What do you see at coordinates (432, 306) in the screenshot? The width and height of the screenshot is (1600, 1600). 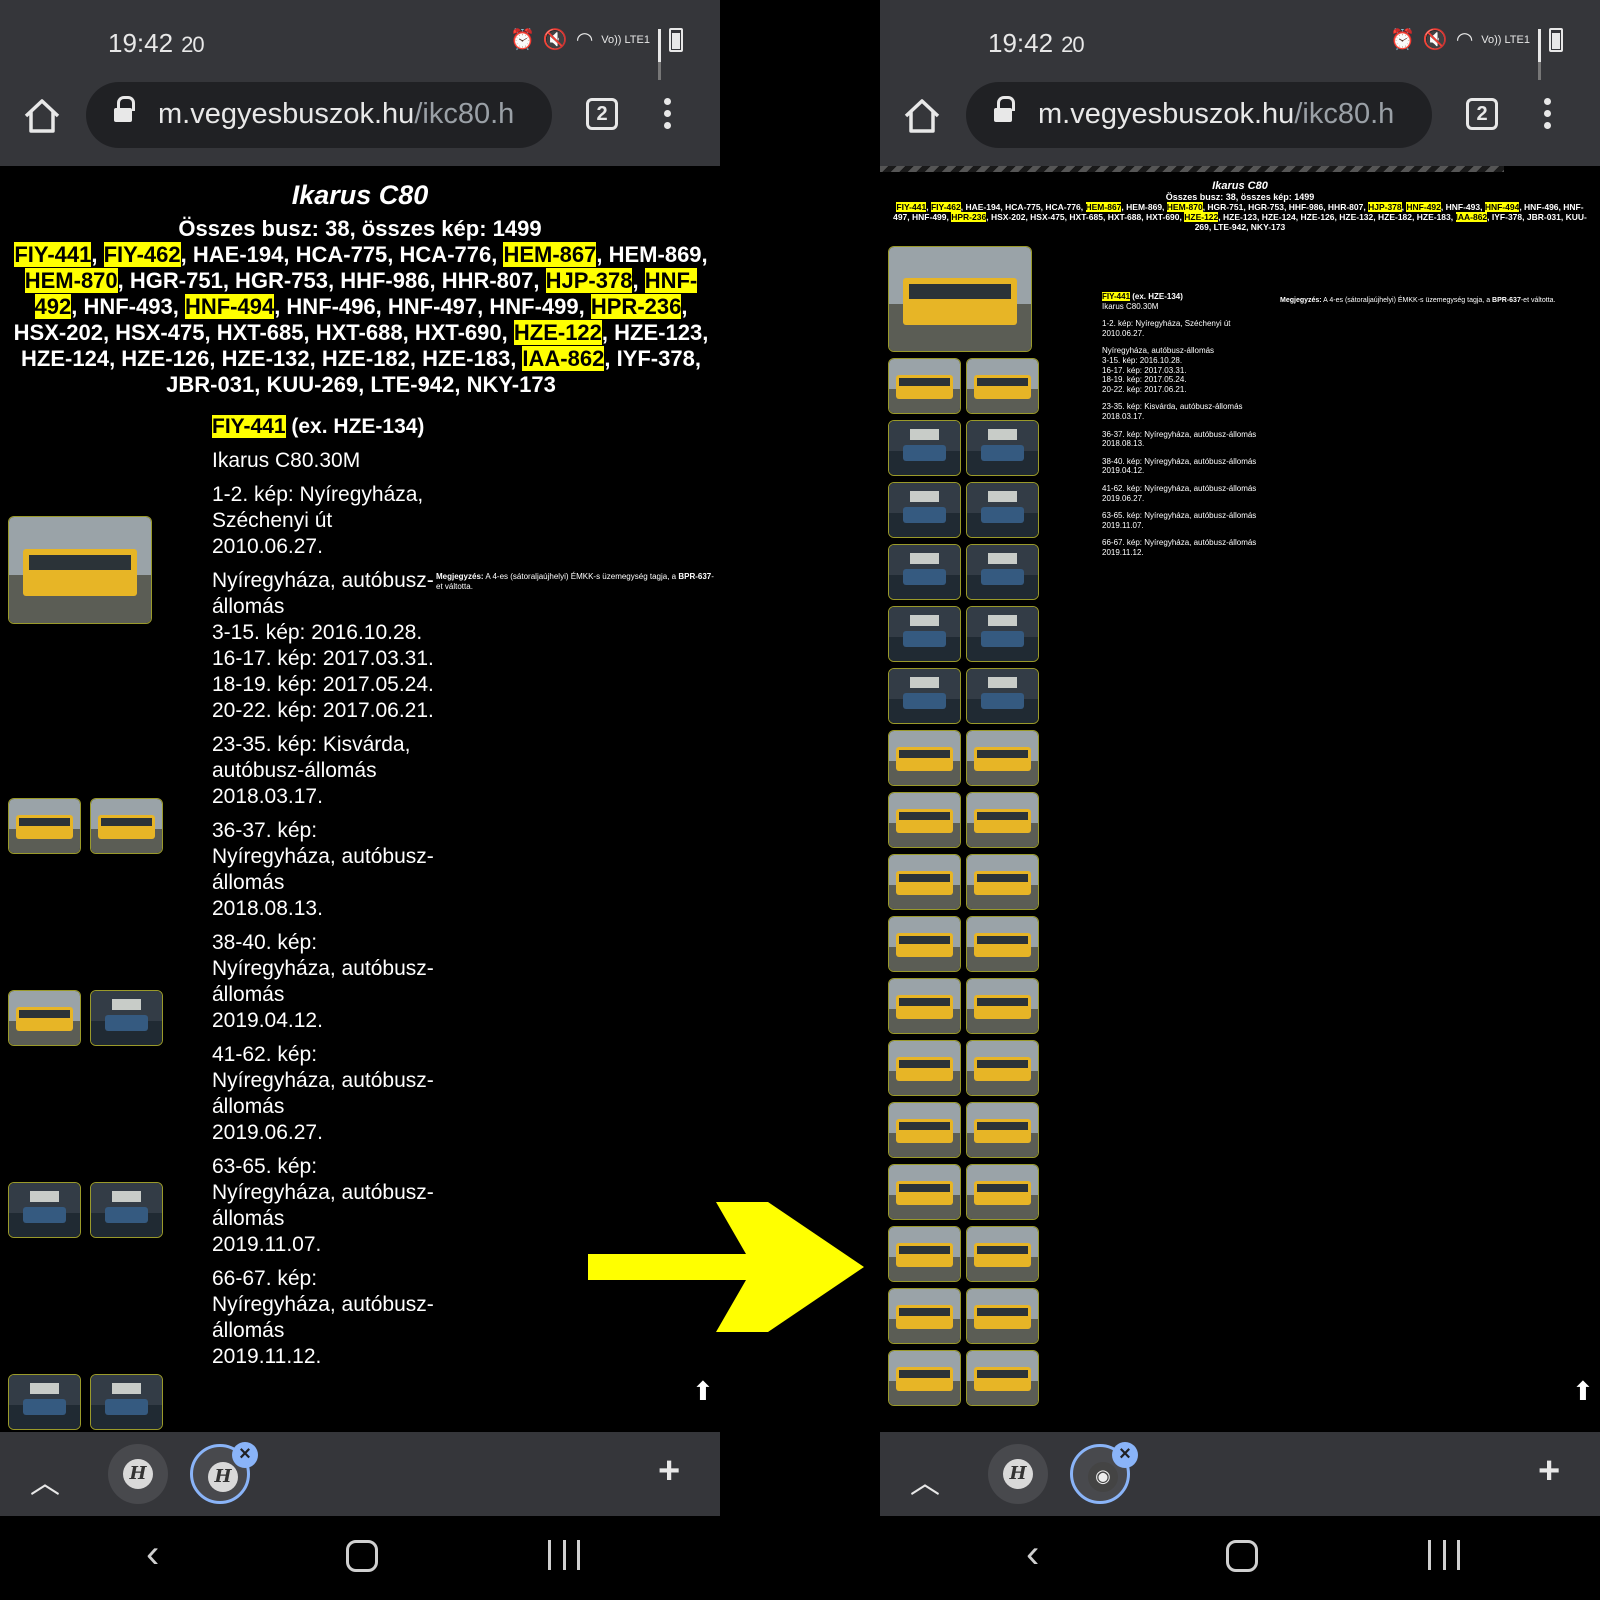 I see `plate-link: HNF-497` at bounding box center [432, 306].